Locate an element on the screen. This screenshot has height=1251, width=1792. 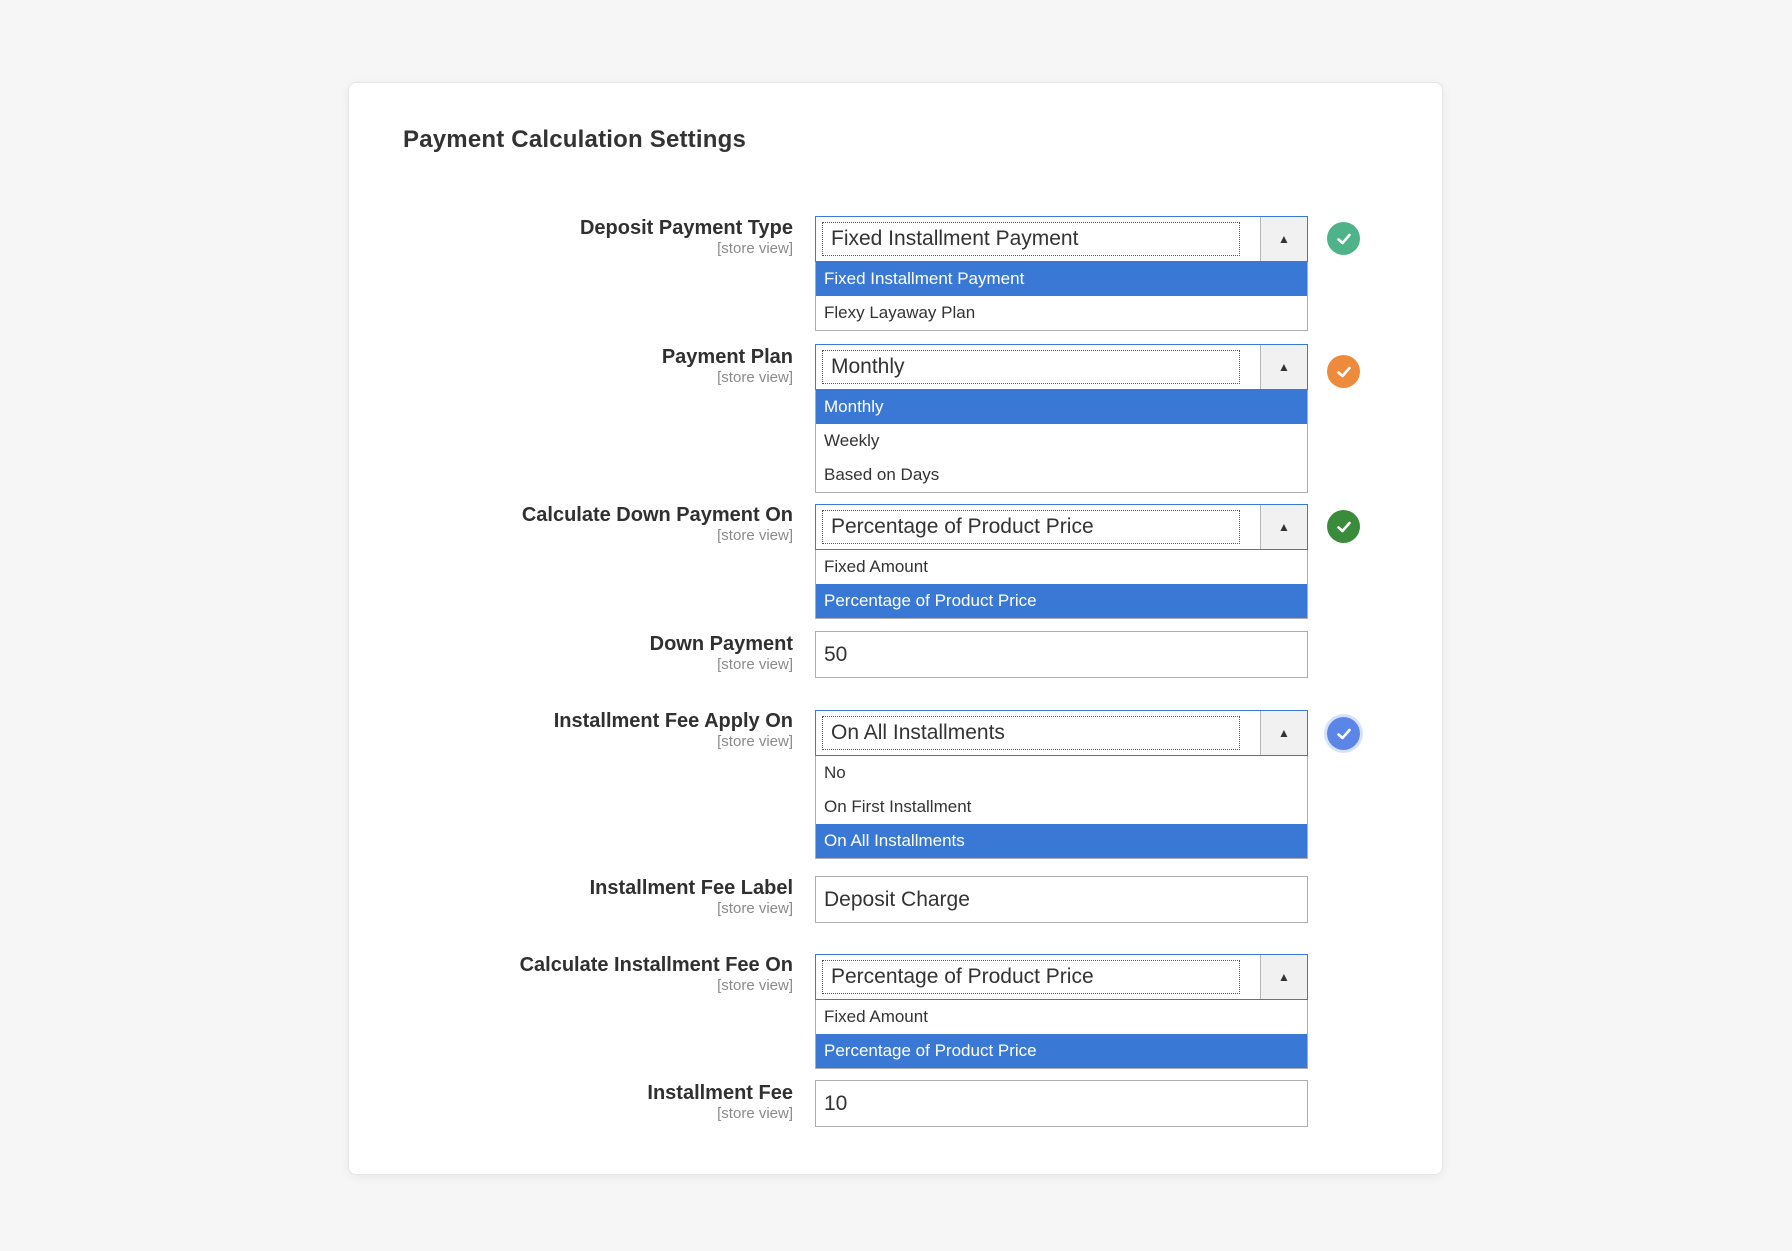
installment-fee-label-label-block: Installment Fee Label [store view] is located at coordinates (691, 897).